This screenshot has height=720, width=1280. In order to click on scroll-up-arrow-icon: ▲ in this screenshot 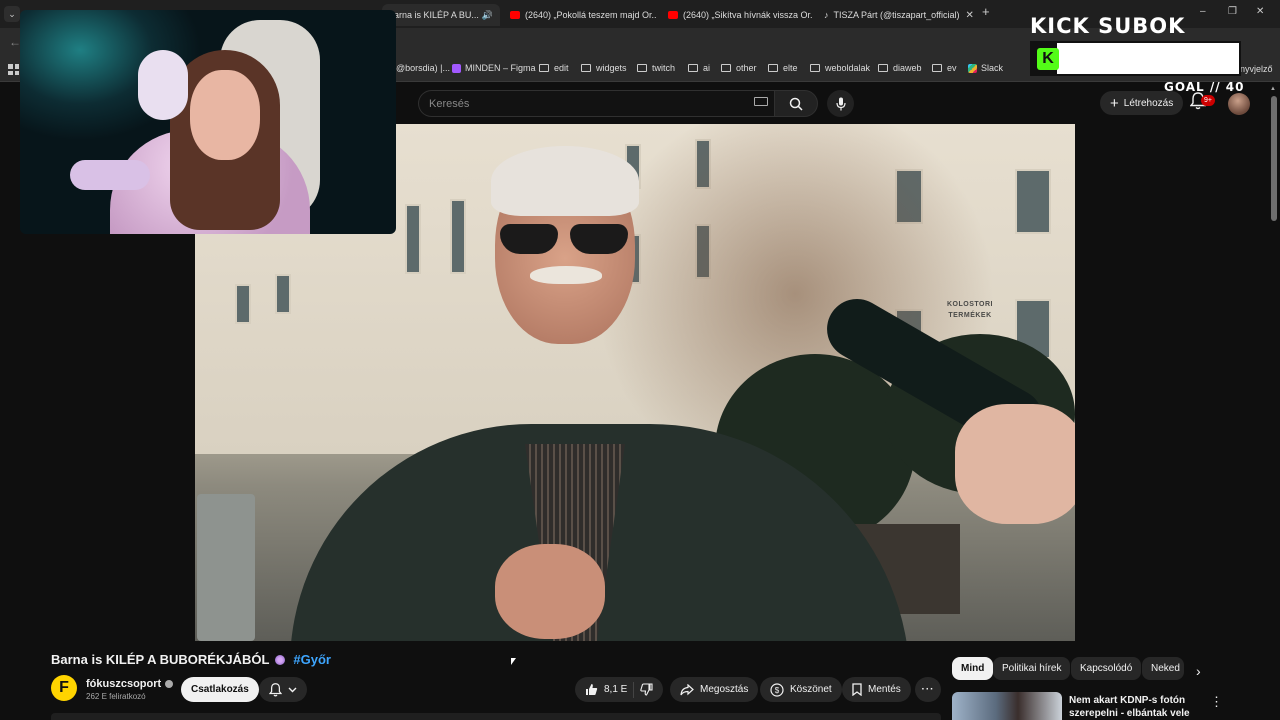, I will do `click(1273, 89)`.